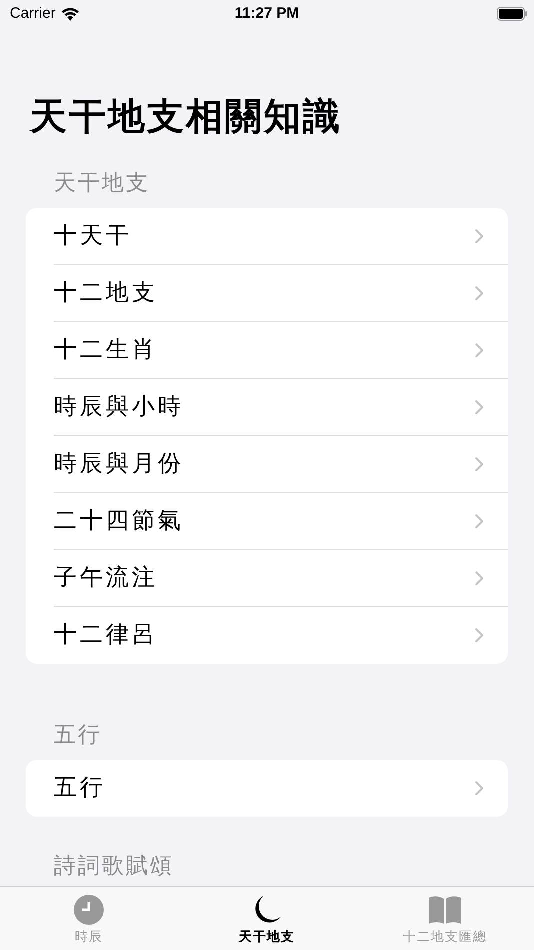 Image resolution: width=534 pixels, height=950 pixels. I want to click on carrier-label: Carrier, so click(33, 14).